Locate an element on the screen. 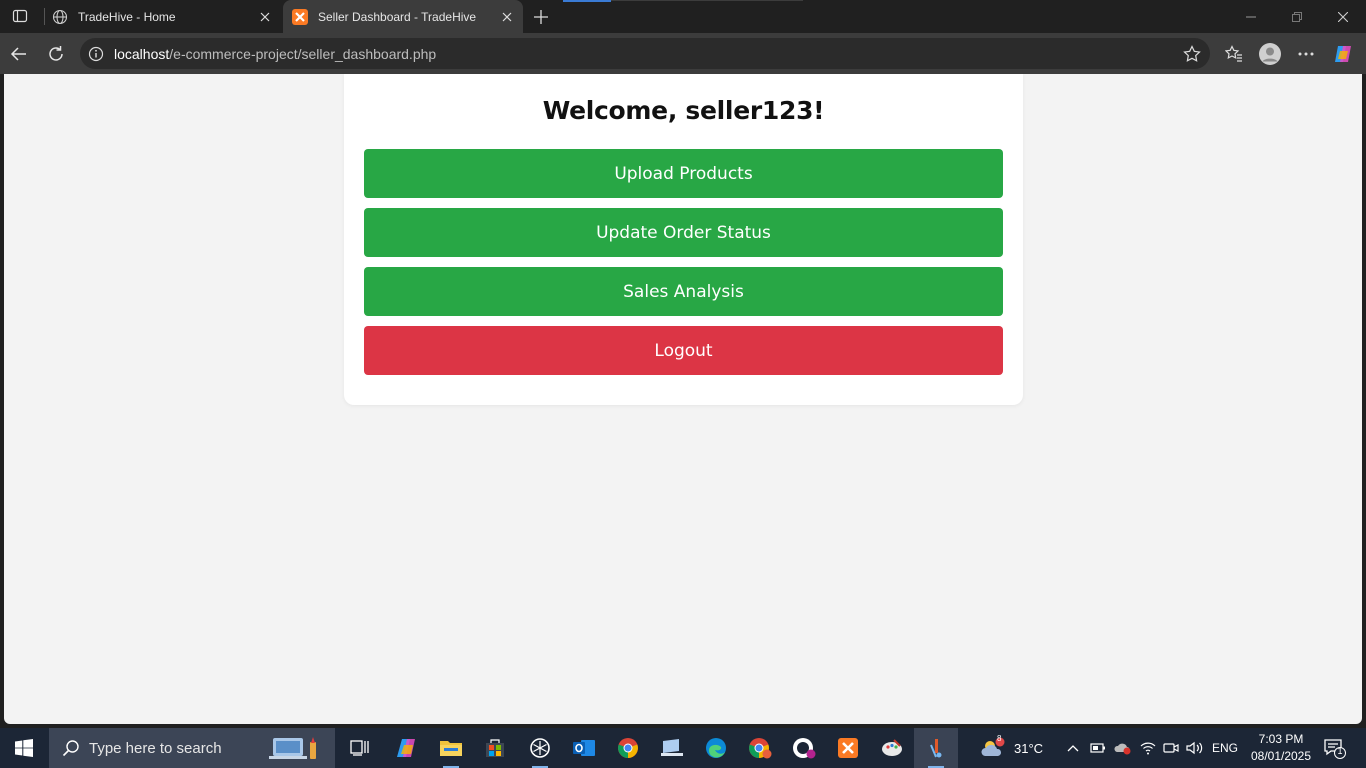  restore-icon is located at coordinates (1297, 16).